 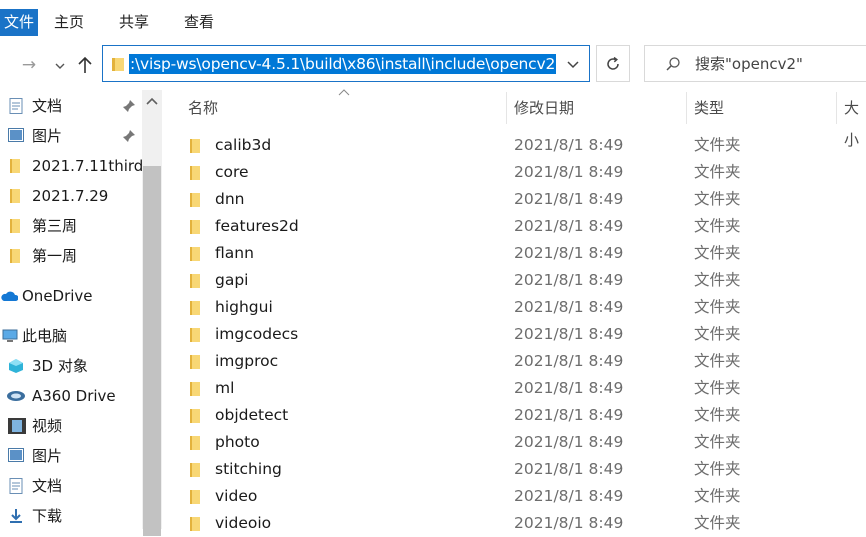 What do you see at coordinates (613, 63) in the screenshot?
I see `refresh-button` at bounding box center [613, 63].